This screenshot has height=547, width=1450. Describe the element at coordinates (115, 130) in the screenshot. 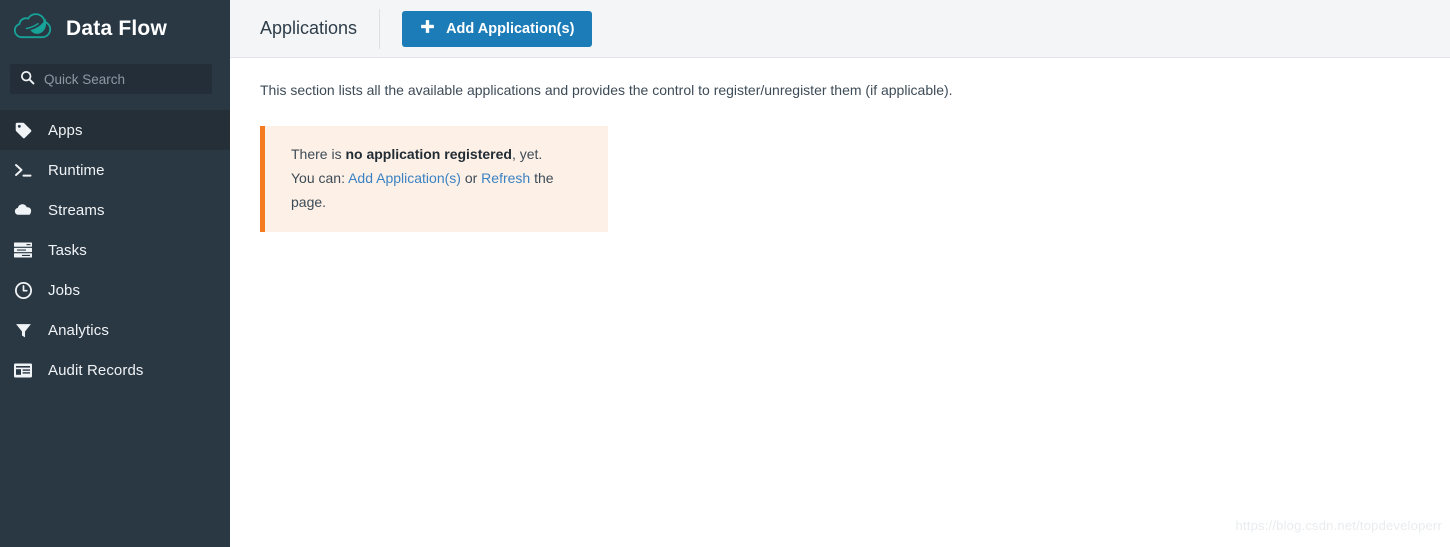

I see `sidebar-item-apps: Apps` at that location.